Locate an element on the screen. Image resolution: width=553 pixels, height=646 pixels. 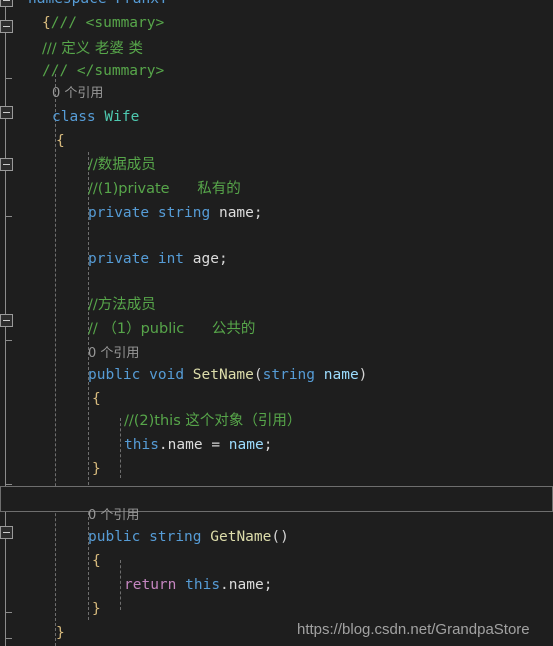
token-method-setname: SetName is located at coordinates (223, 375).